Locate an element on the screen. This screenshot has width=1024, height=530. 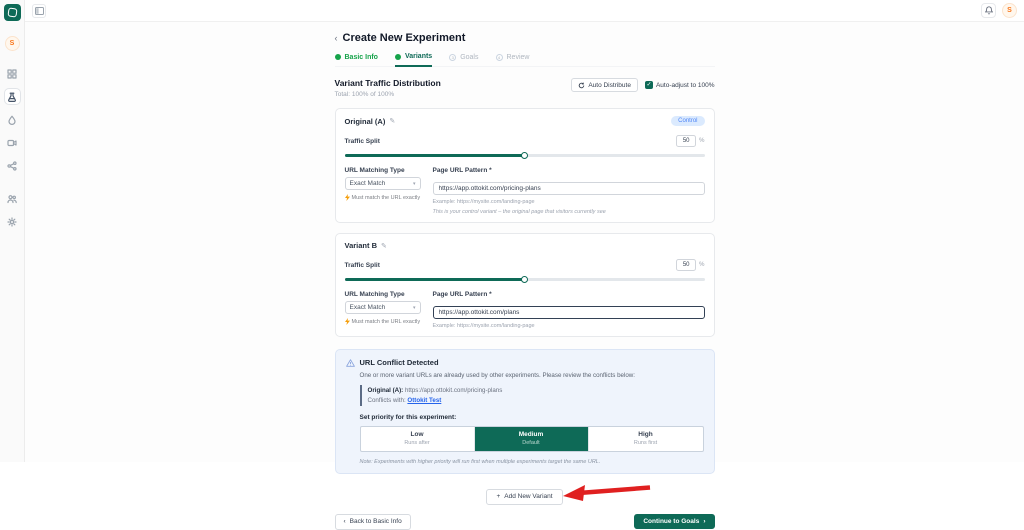
auto-adjust-label: Auto-adjust to 100% is located at coordinates (685, 85).